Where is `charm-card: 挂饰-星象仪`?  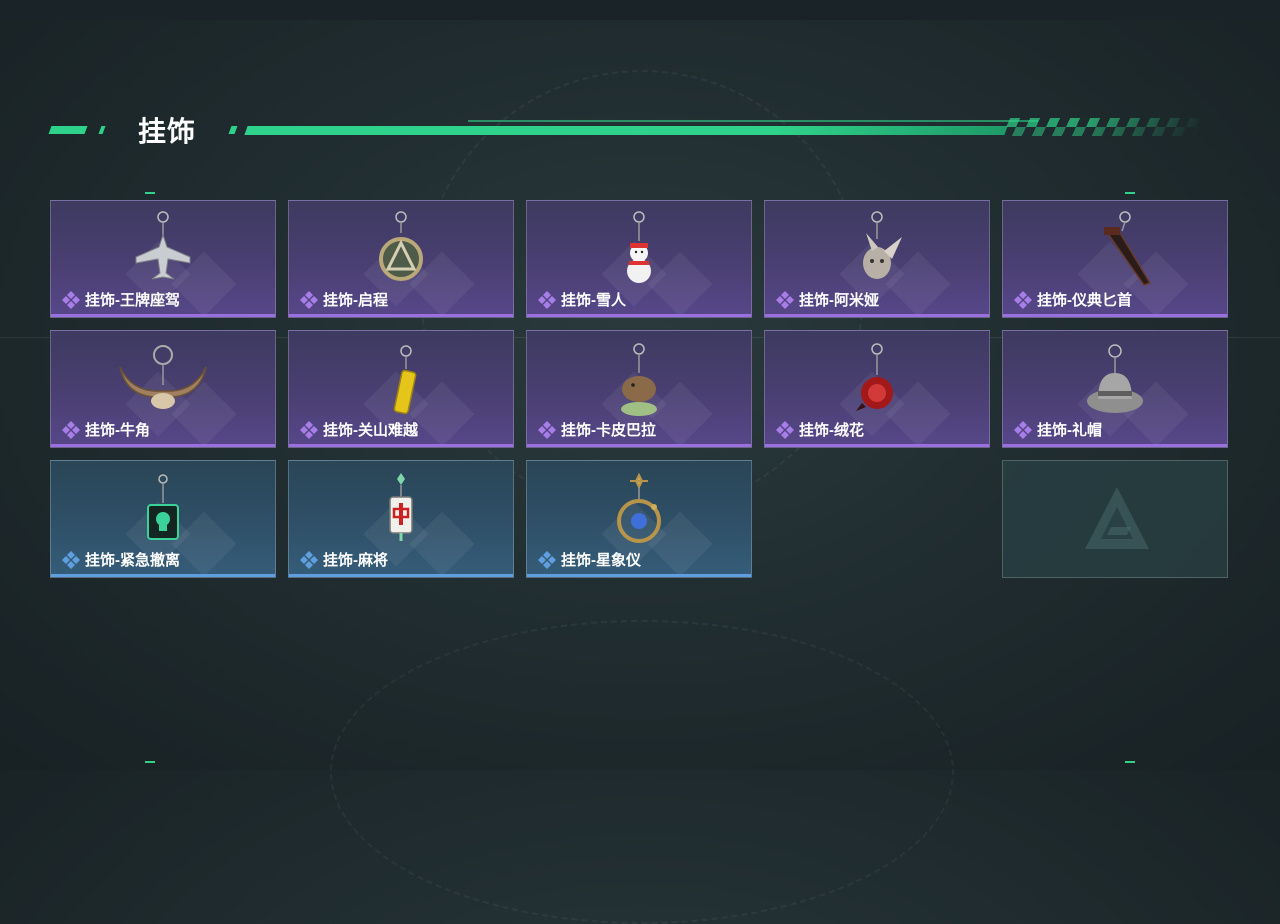
charm-card: 挂饰-星象仪 is located at coordinates (639, 519).